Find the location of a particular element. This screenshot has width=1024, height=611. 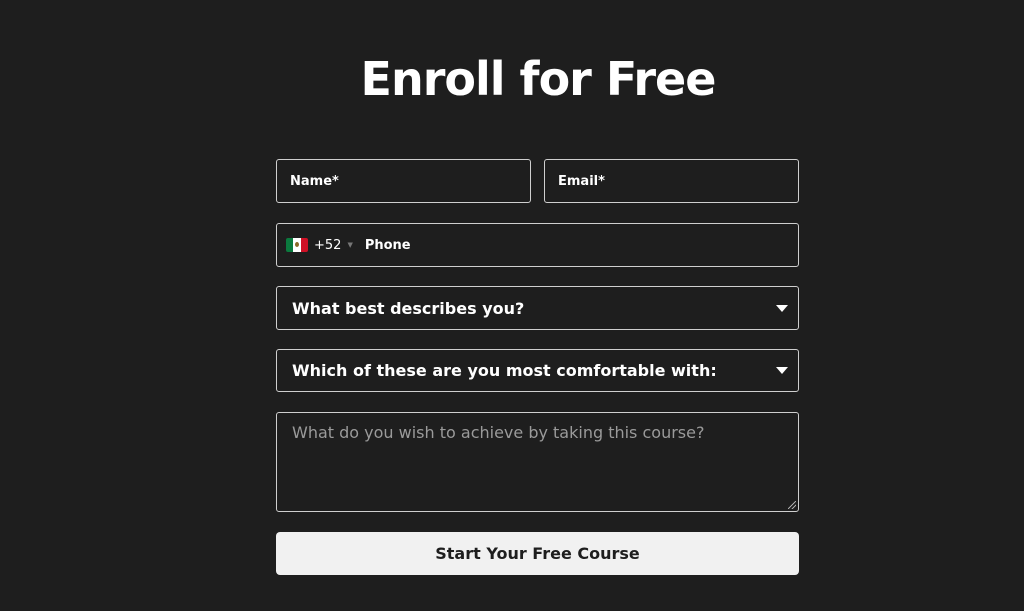

page-title: Enroll for Free is located at coordinates (538, 79).